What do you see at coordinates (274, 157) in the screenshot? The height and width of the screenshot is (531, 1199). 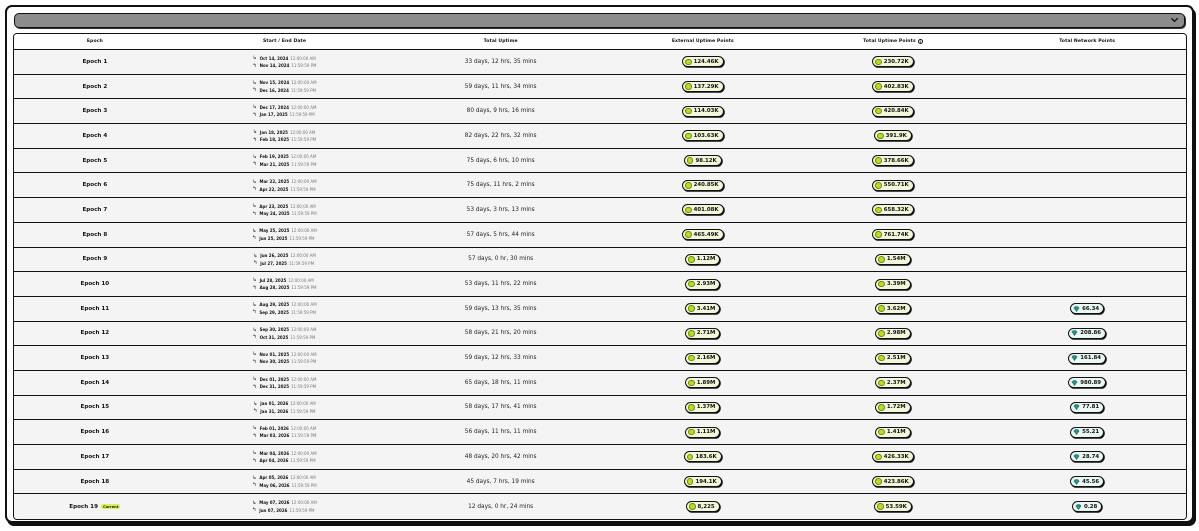 I see `start-date: Feb 19, 2025` at bounding box center [274, 157].